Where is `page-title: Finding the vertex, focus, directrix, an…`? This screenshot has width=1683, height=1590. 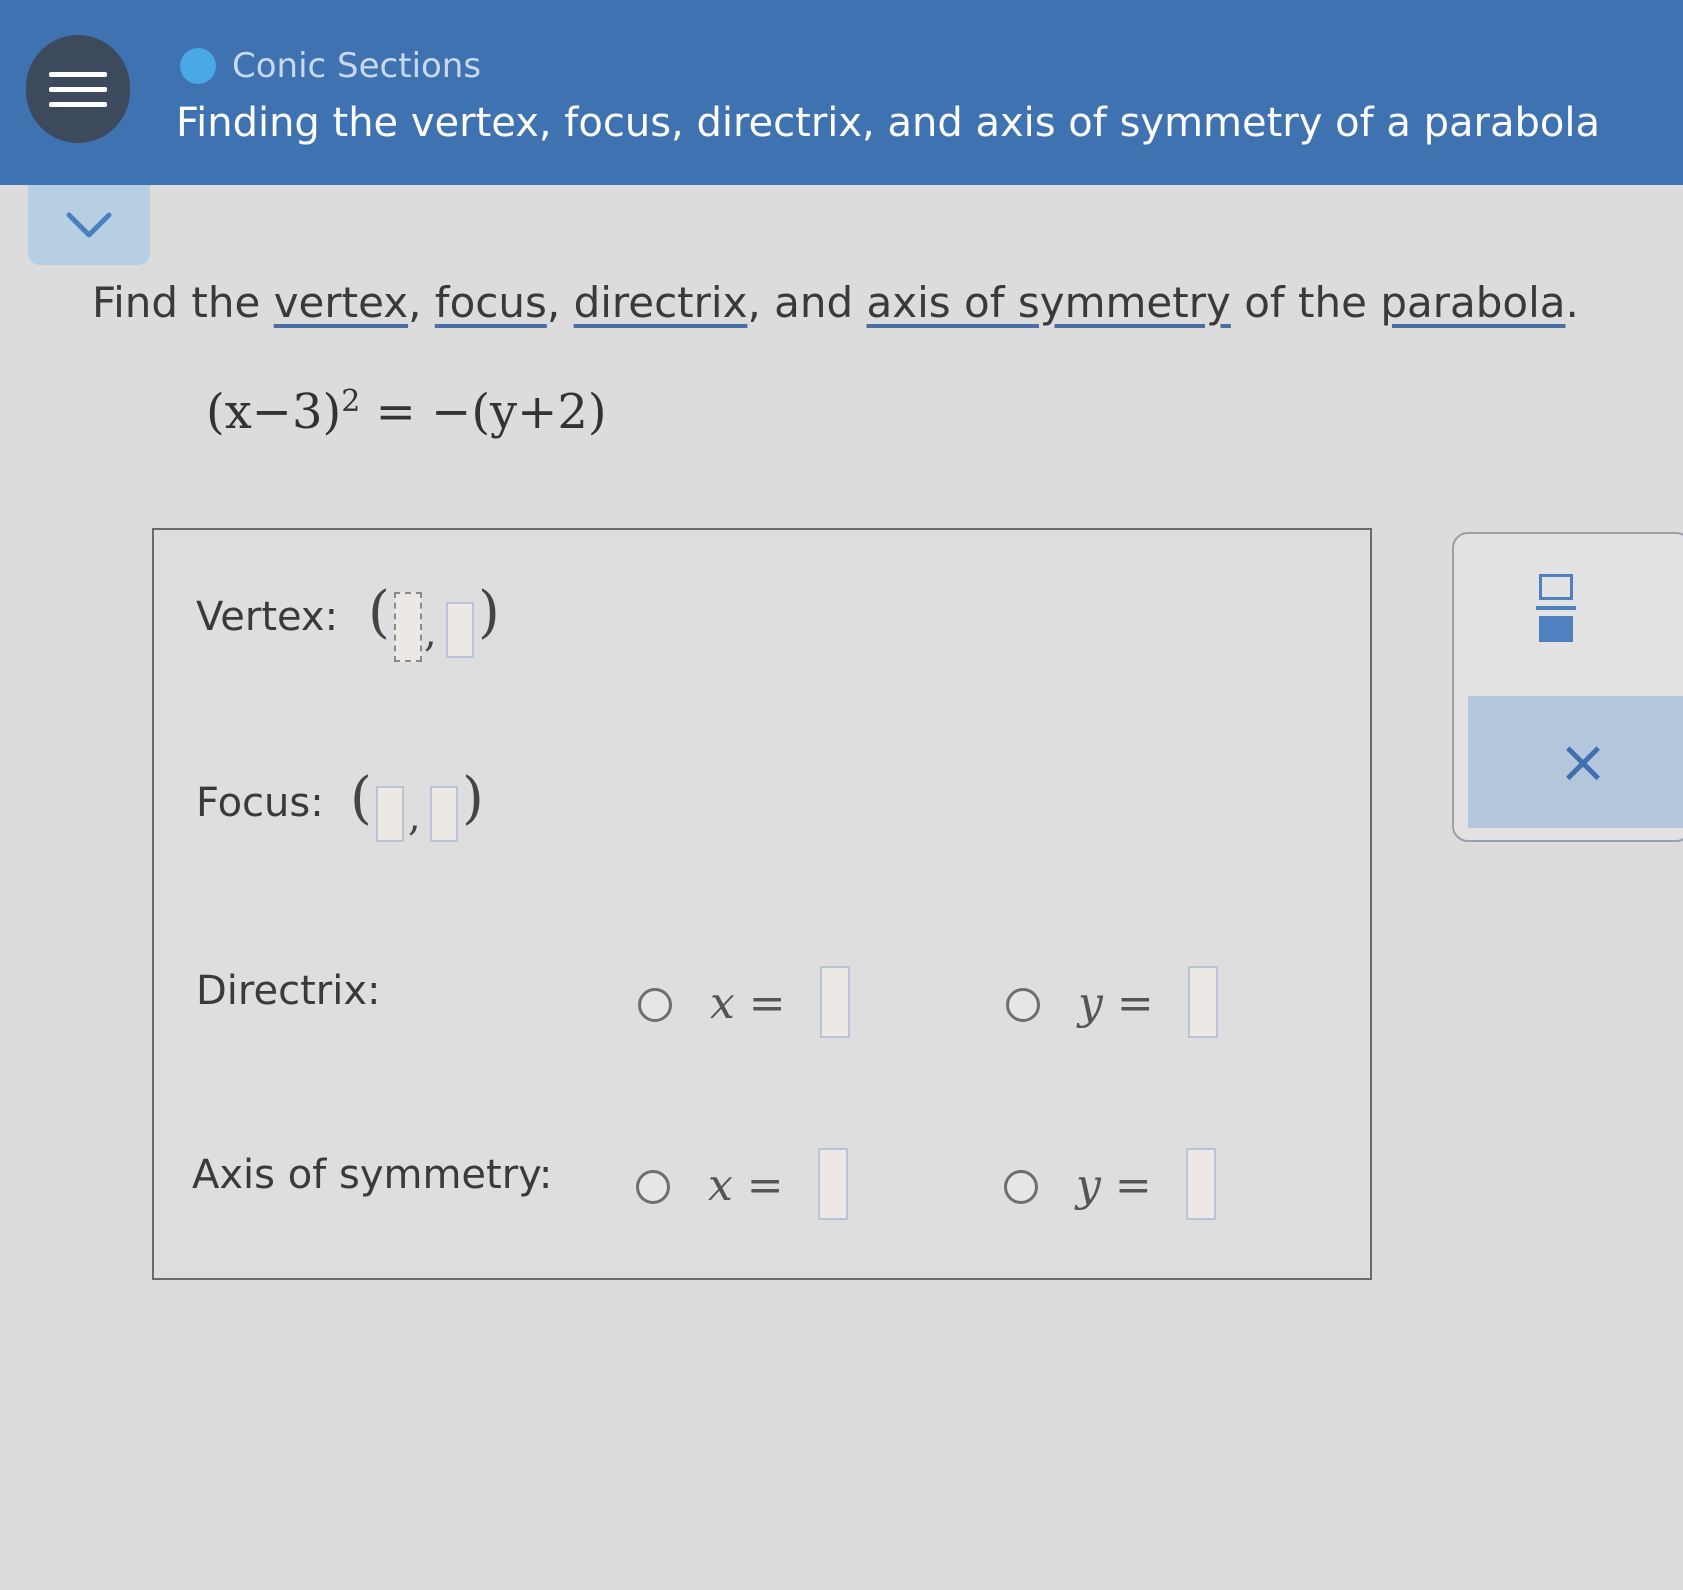
page-title: Finding the vertex, focus, directrix, an… is located at coordinates (888, 123).